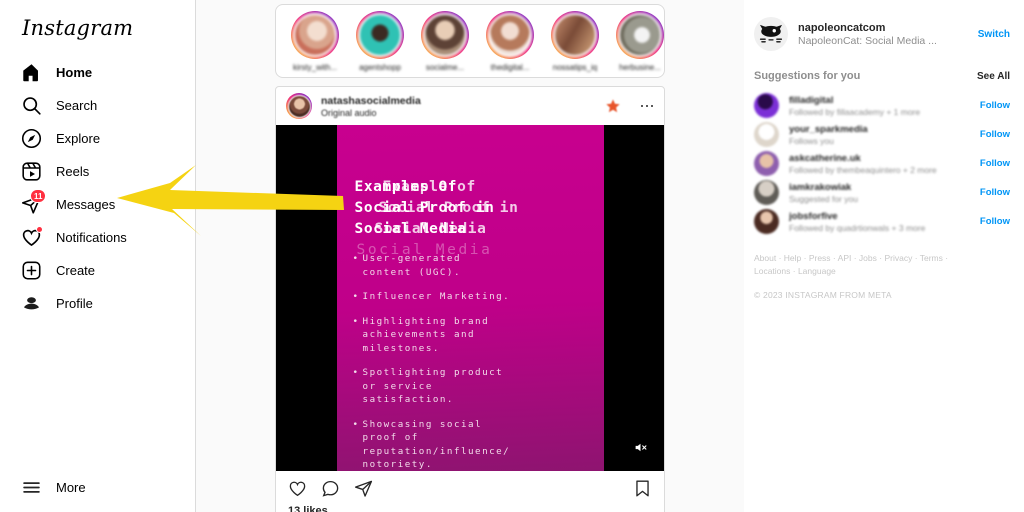 This screenshot has width=1024, height=512. I want to click on suggestion-username: your_sparkmedia, so click(879, 129).